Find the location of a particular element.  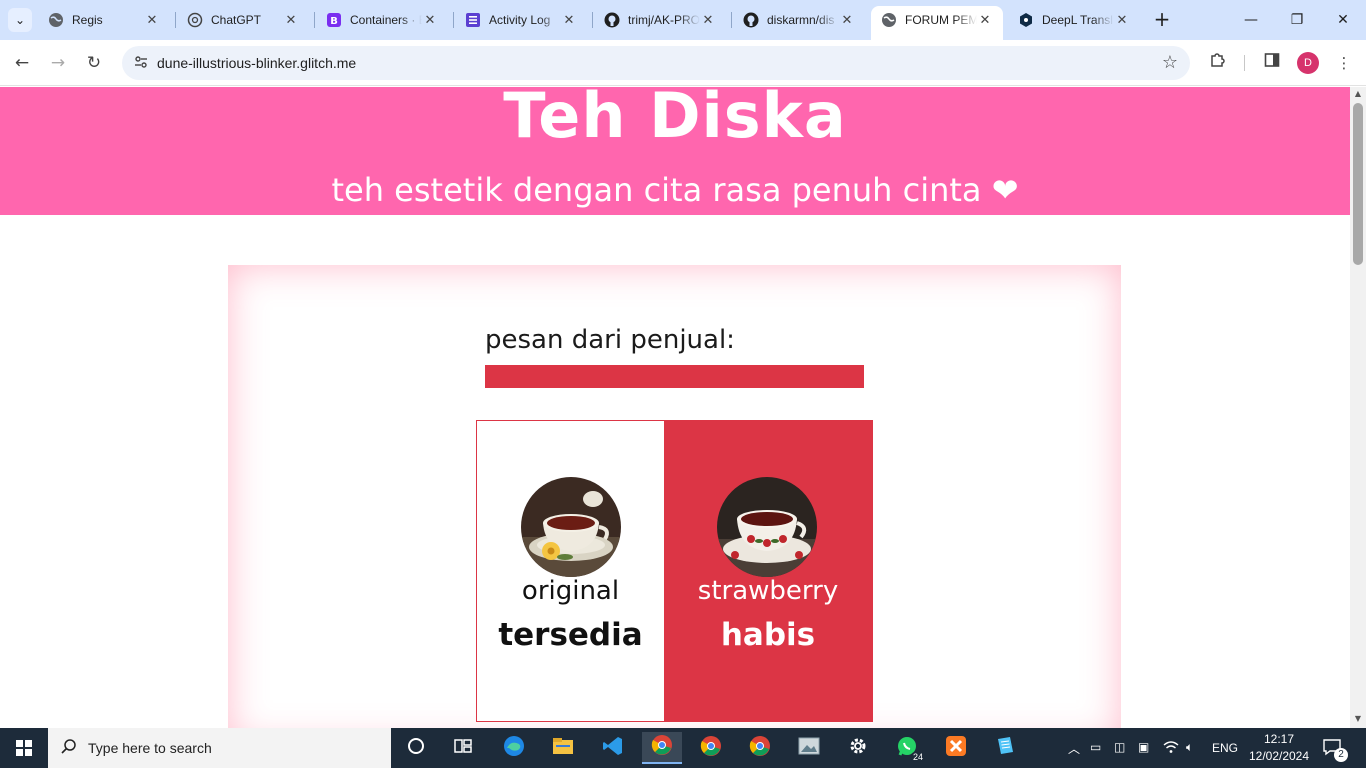

page-title: Teh Diska is located at coordinates (675, 119).